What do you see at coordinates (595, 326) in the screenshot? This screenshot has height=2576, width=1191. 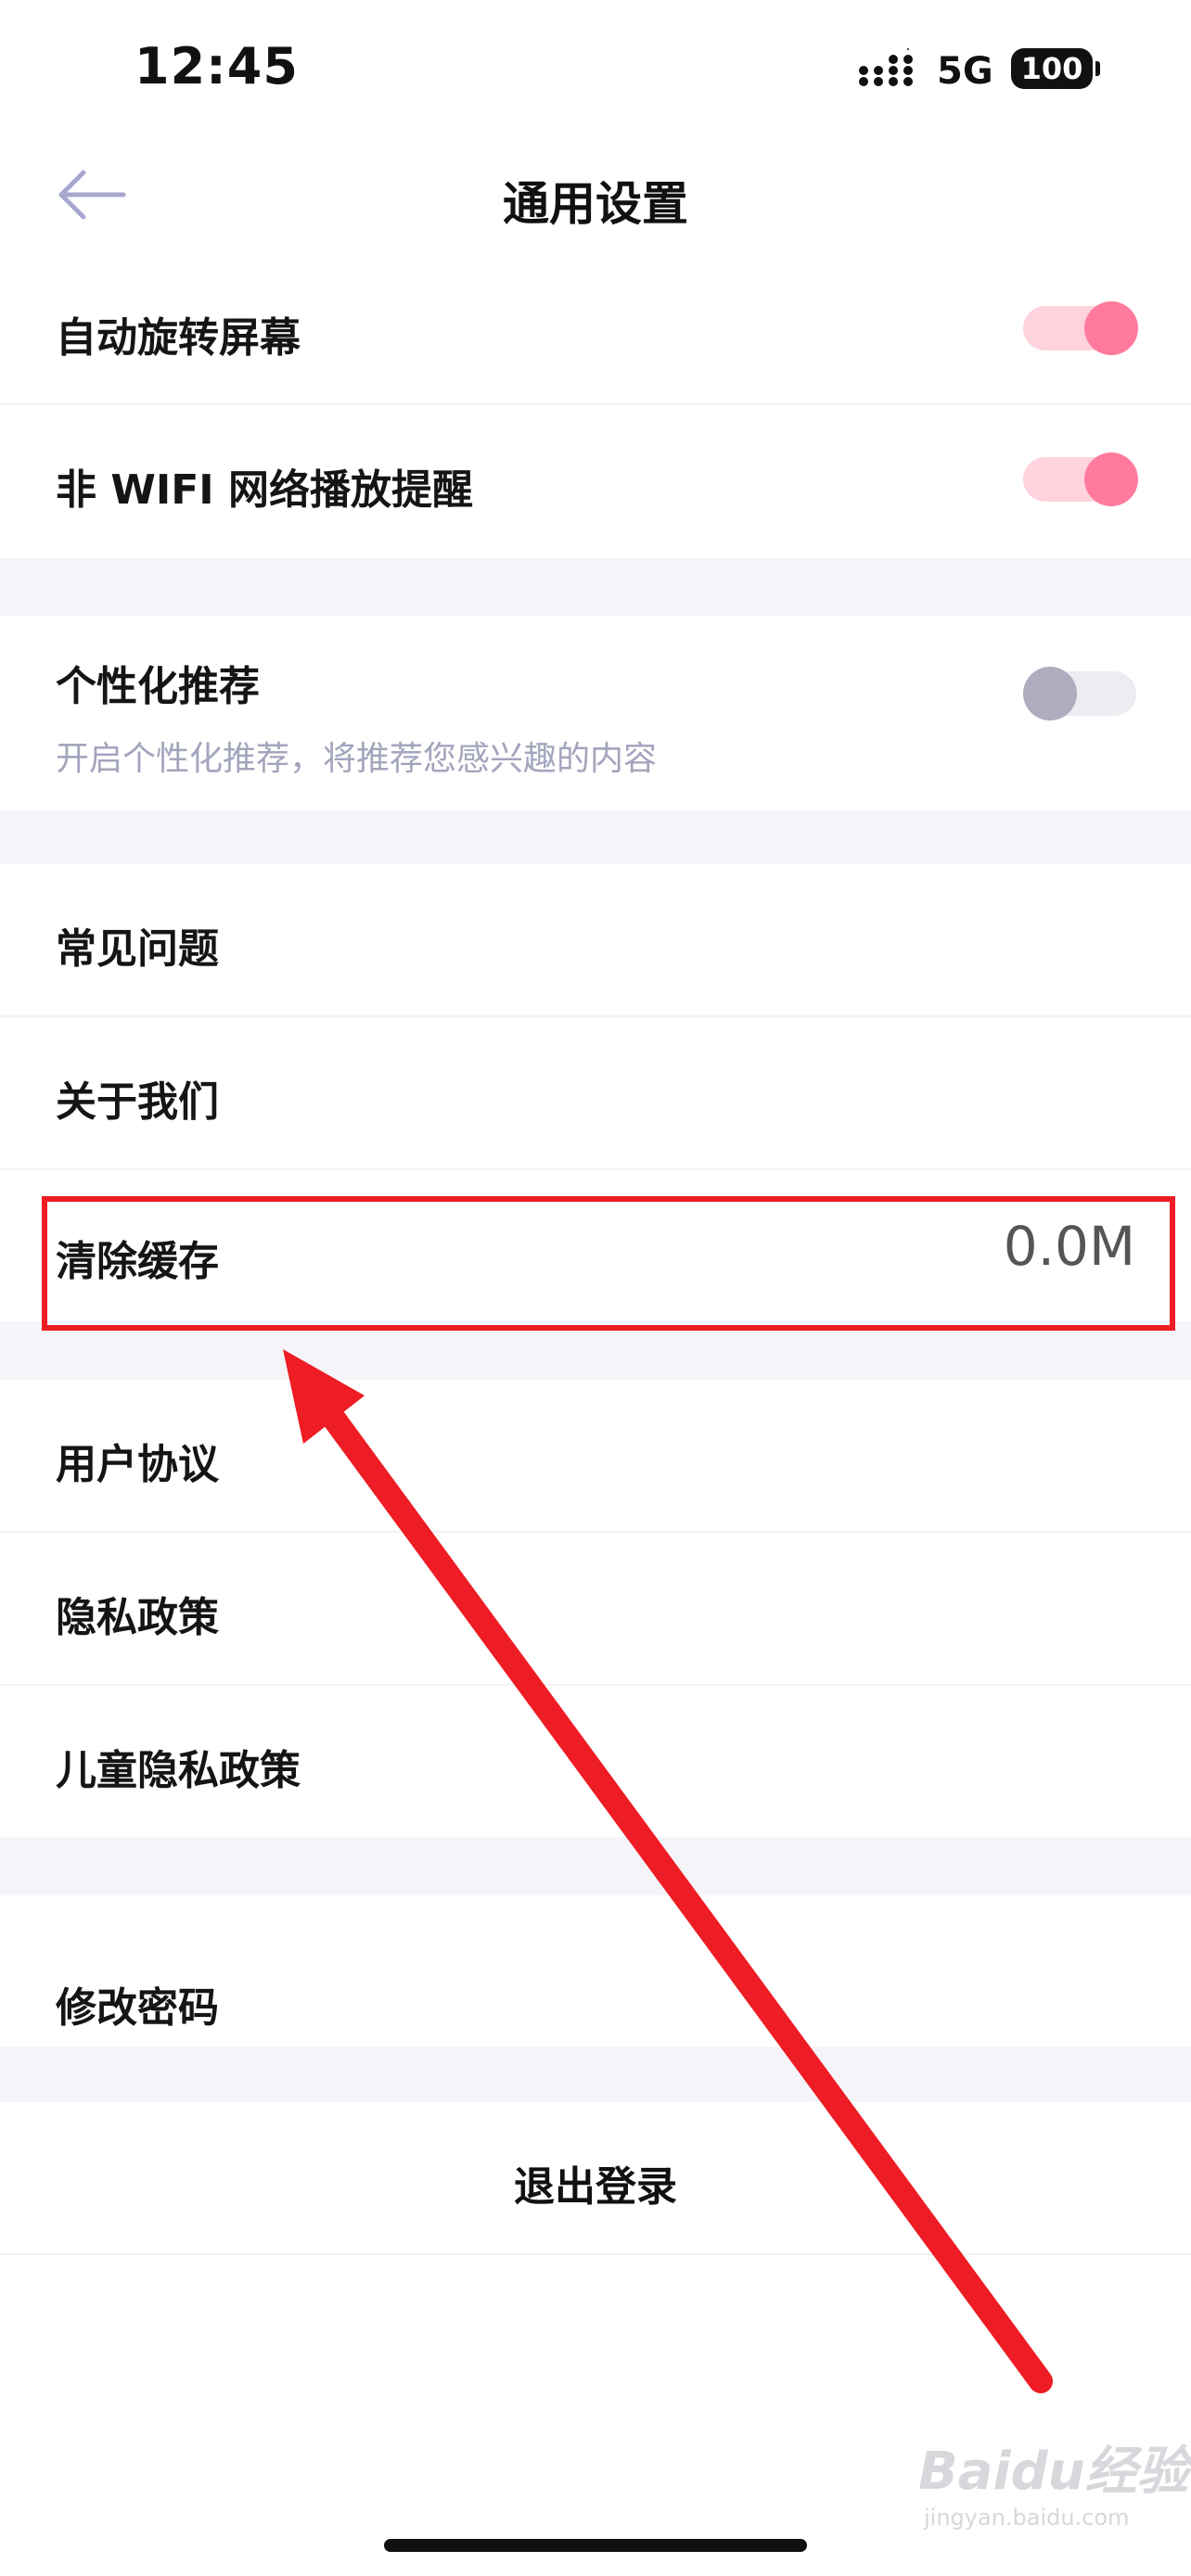 I see `setting-auto-rotate: 自动旋转屏幕` at bounding box center [595, 326].